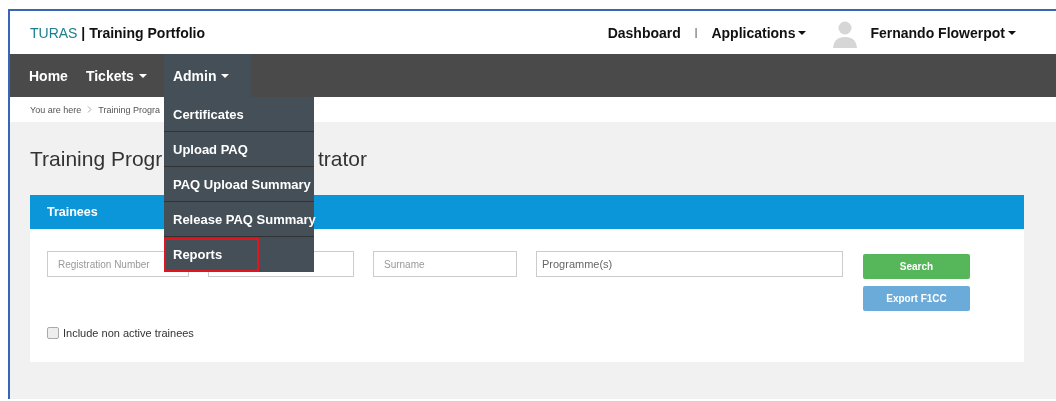 The width and height of the screenshot is (1056, 401). I want to click on header-link: Dashboard, so click(644, 32).